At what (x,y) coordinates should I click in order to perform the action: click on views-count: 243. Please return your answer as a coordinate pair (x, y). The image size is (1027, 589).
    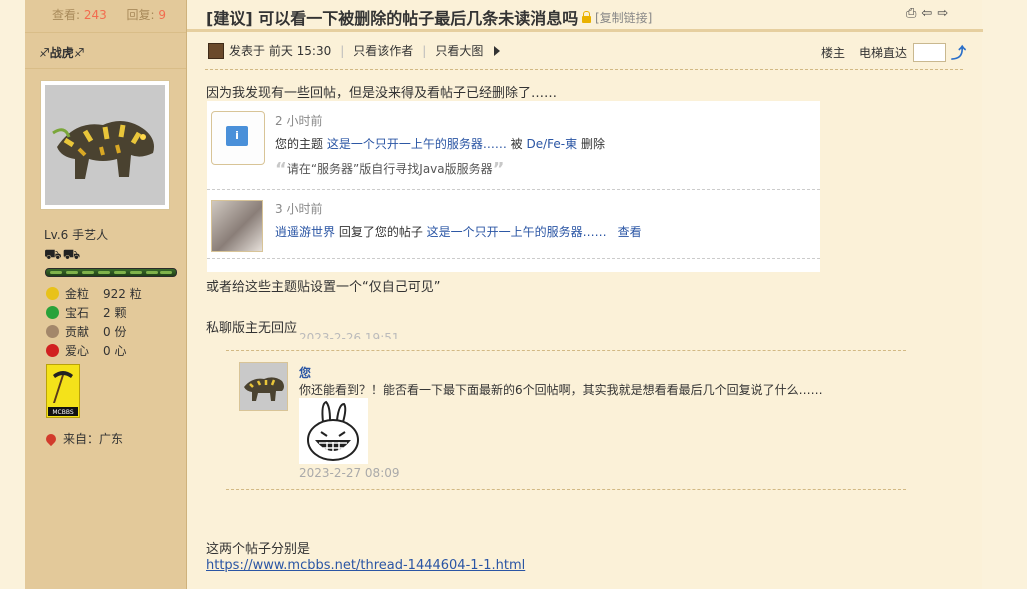
    Looking at the image, I should click on (95, 15).